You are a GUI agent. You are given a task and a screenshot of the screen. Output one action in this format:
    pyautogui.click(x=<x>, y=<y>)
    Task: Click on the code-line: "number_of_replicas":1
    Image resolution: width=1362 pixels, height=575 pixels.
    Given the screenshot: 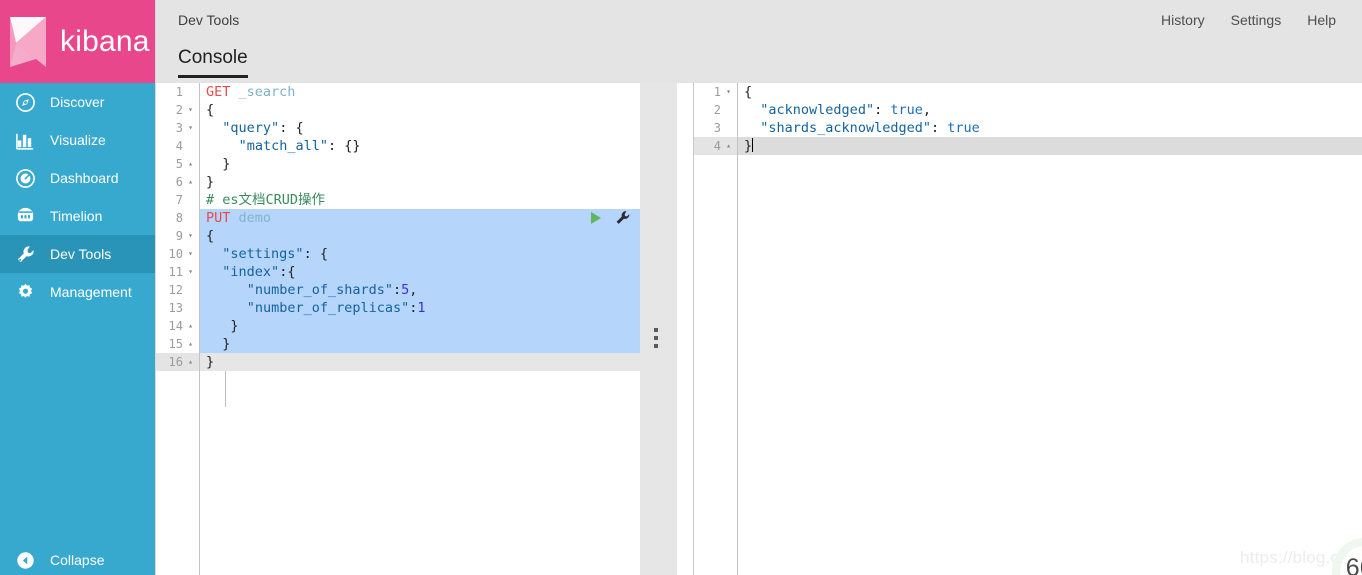 What is the action you would take?
    pyautogui.click(x=420, y=308)
    